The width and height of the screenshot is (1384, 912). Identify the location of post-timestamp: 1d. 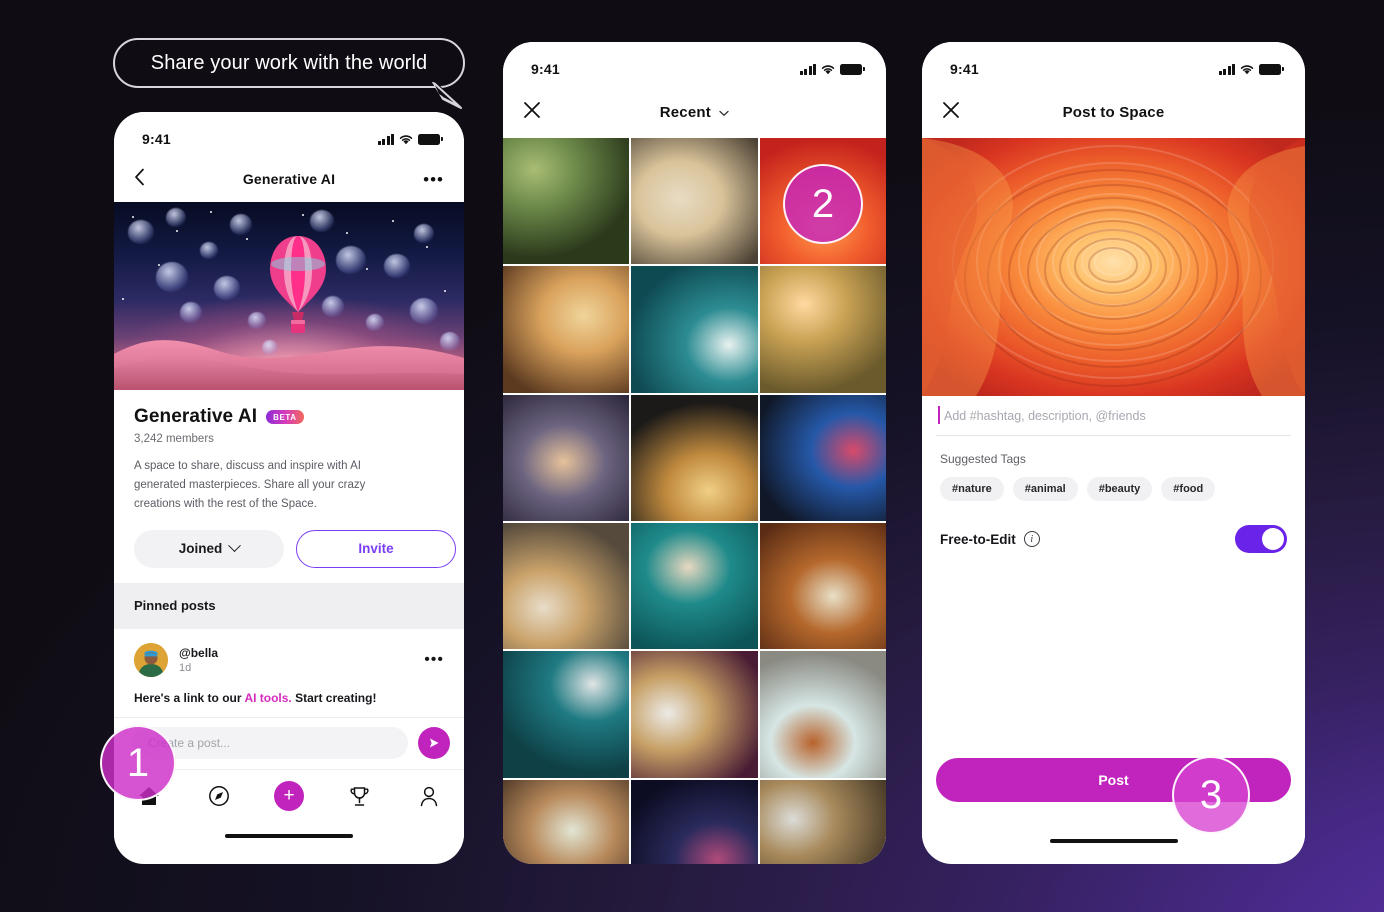
(185, 667).